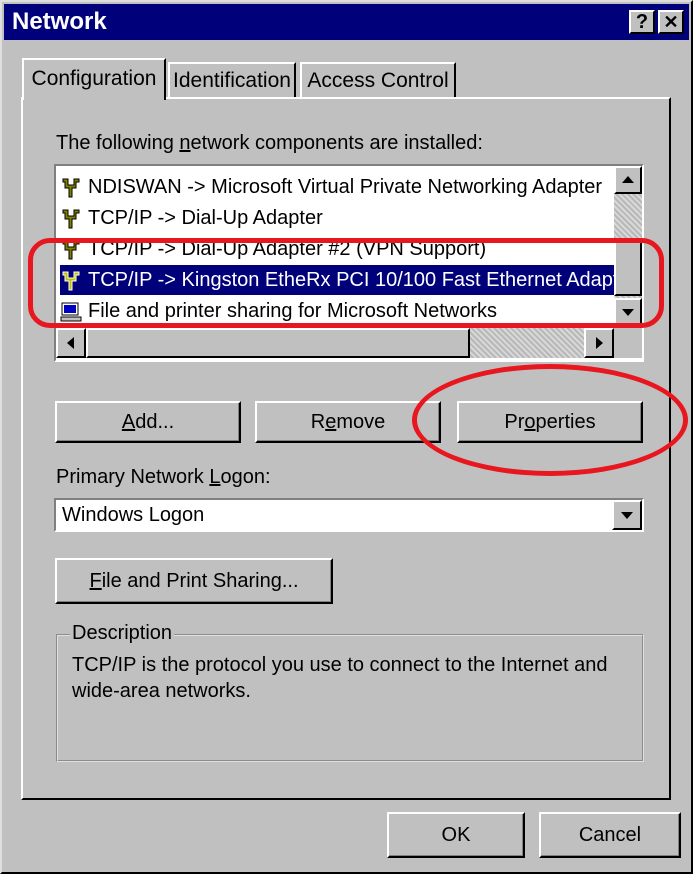 The width and height of the screenshot is (693, 874). I want to click on tab-identification: Identification, so click(232, 80).